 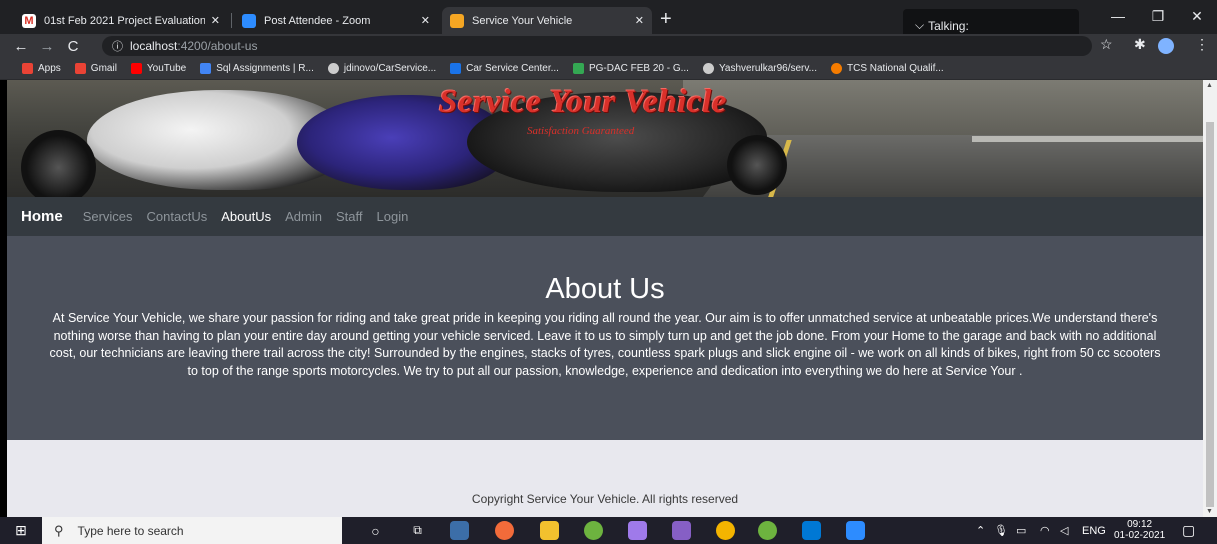 What do you see at coordinates (1197, 16) in the screenshot?
I see `window-close-button: ✕` at bounding box center [1197, 16].